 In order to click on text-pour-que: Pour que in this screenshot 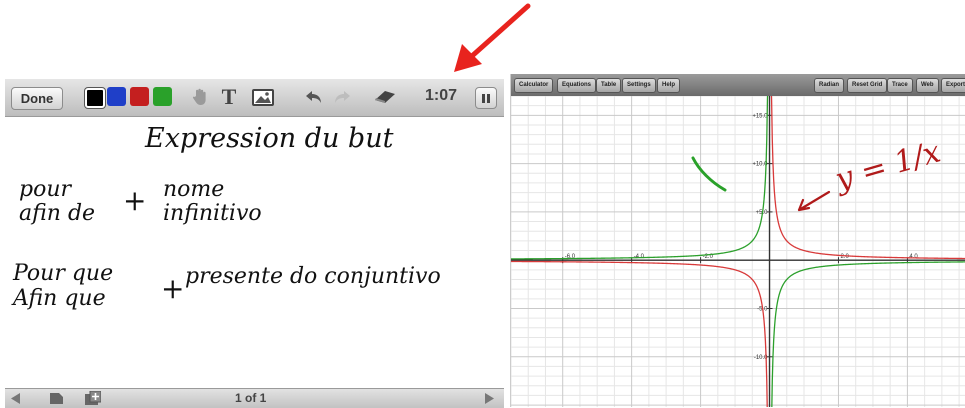, I will do `click(62, 273)`.